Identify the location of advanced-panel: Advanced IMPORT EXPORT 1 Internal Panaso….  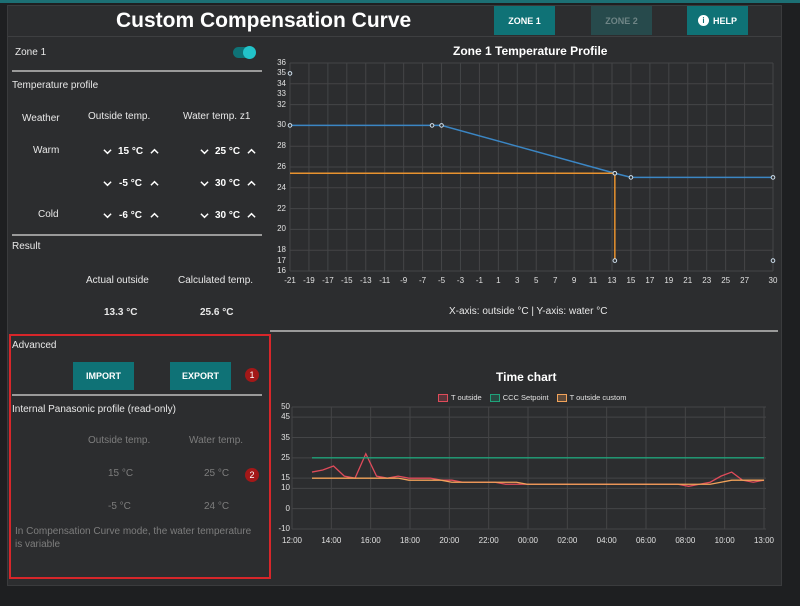
(139, 456).